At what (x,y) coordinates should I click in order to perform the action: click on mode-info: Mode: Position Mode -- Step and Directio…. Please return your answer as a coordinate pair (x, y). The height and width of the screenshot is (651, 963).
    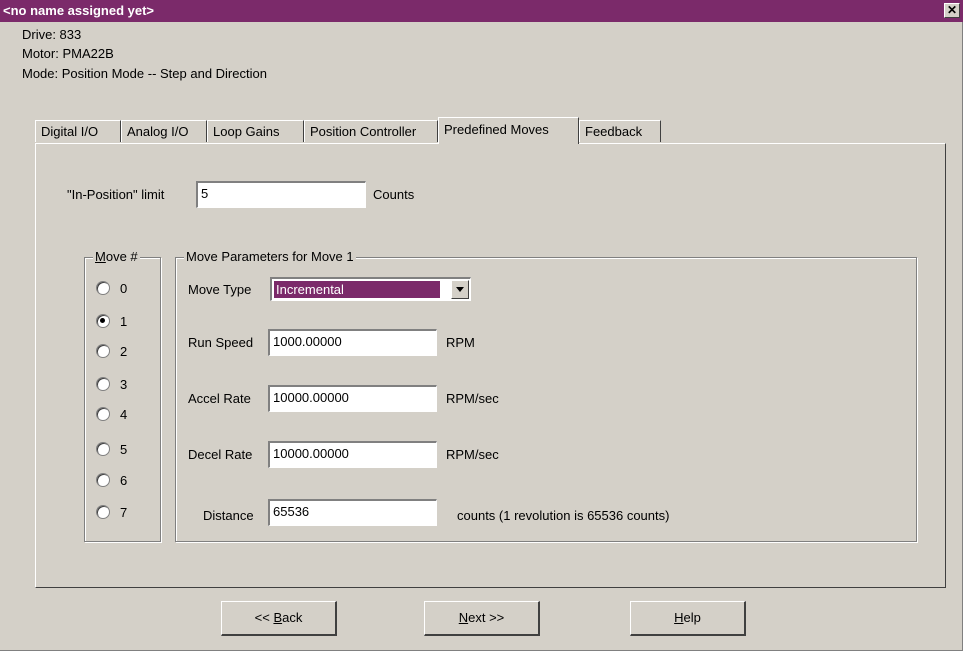
    Looking at the image, I should click on (144, 73).